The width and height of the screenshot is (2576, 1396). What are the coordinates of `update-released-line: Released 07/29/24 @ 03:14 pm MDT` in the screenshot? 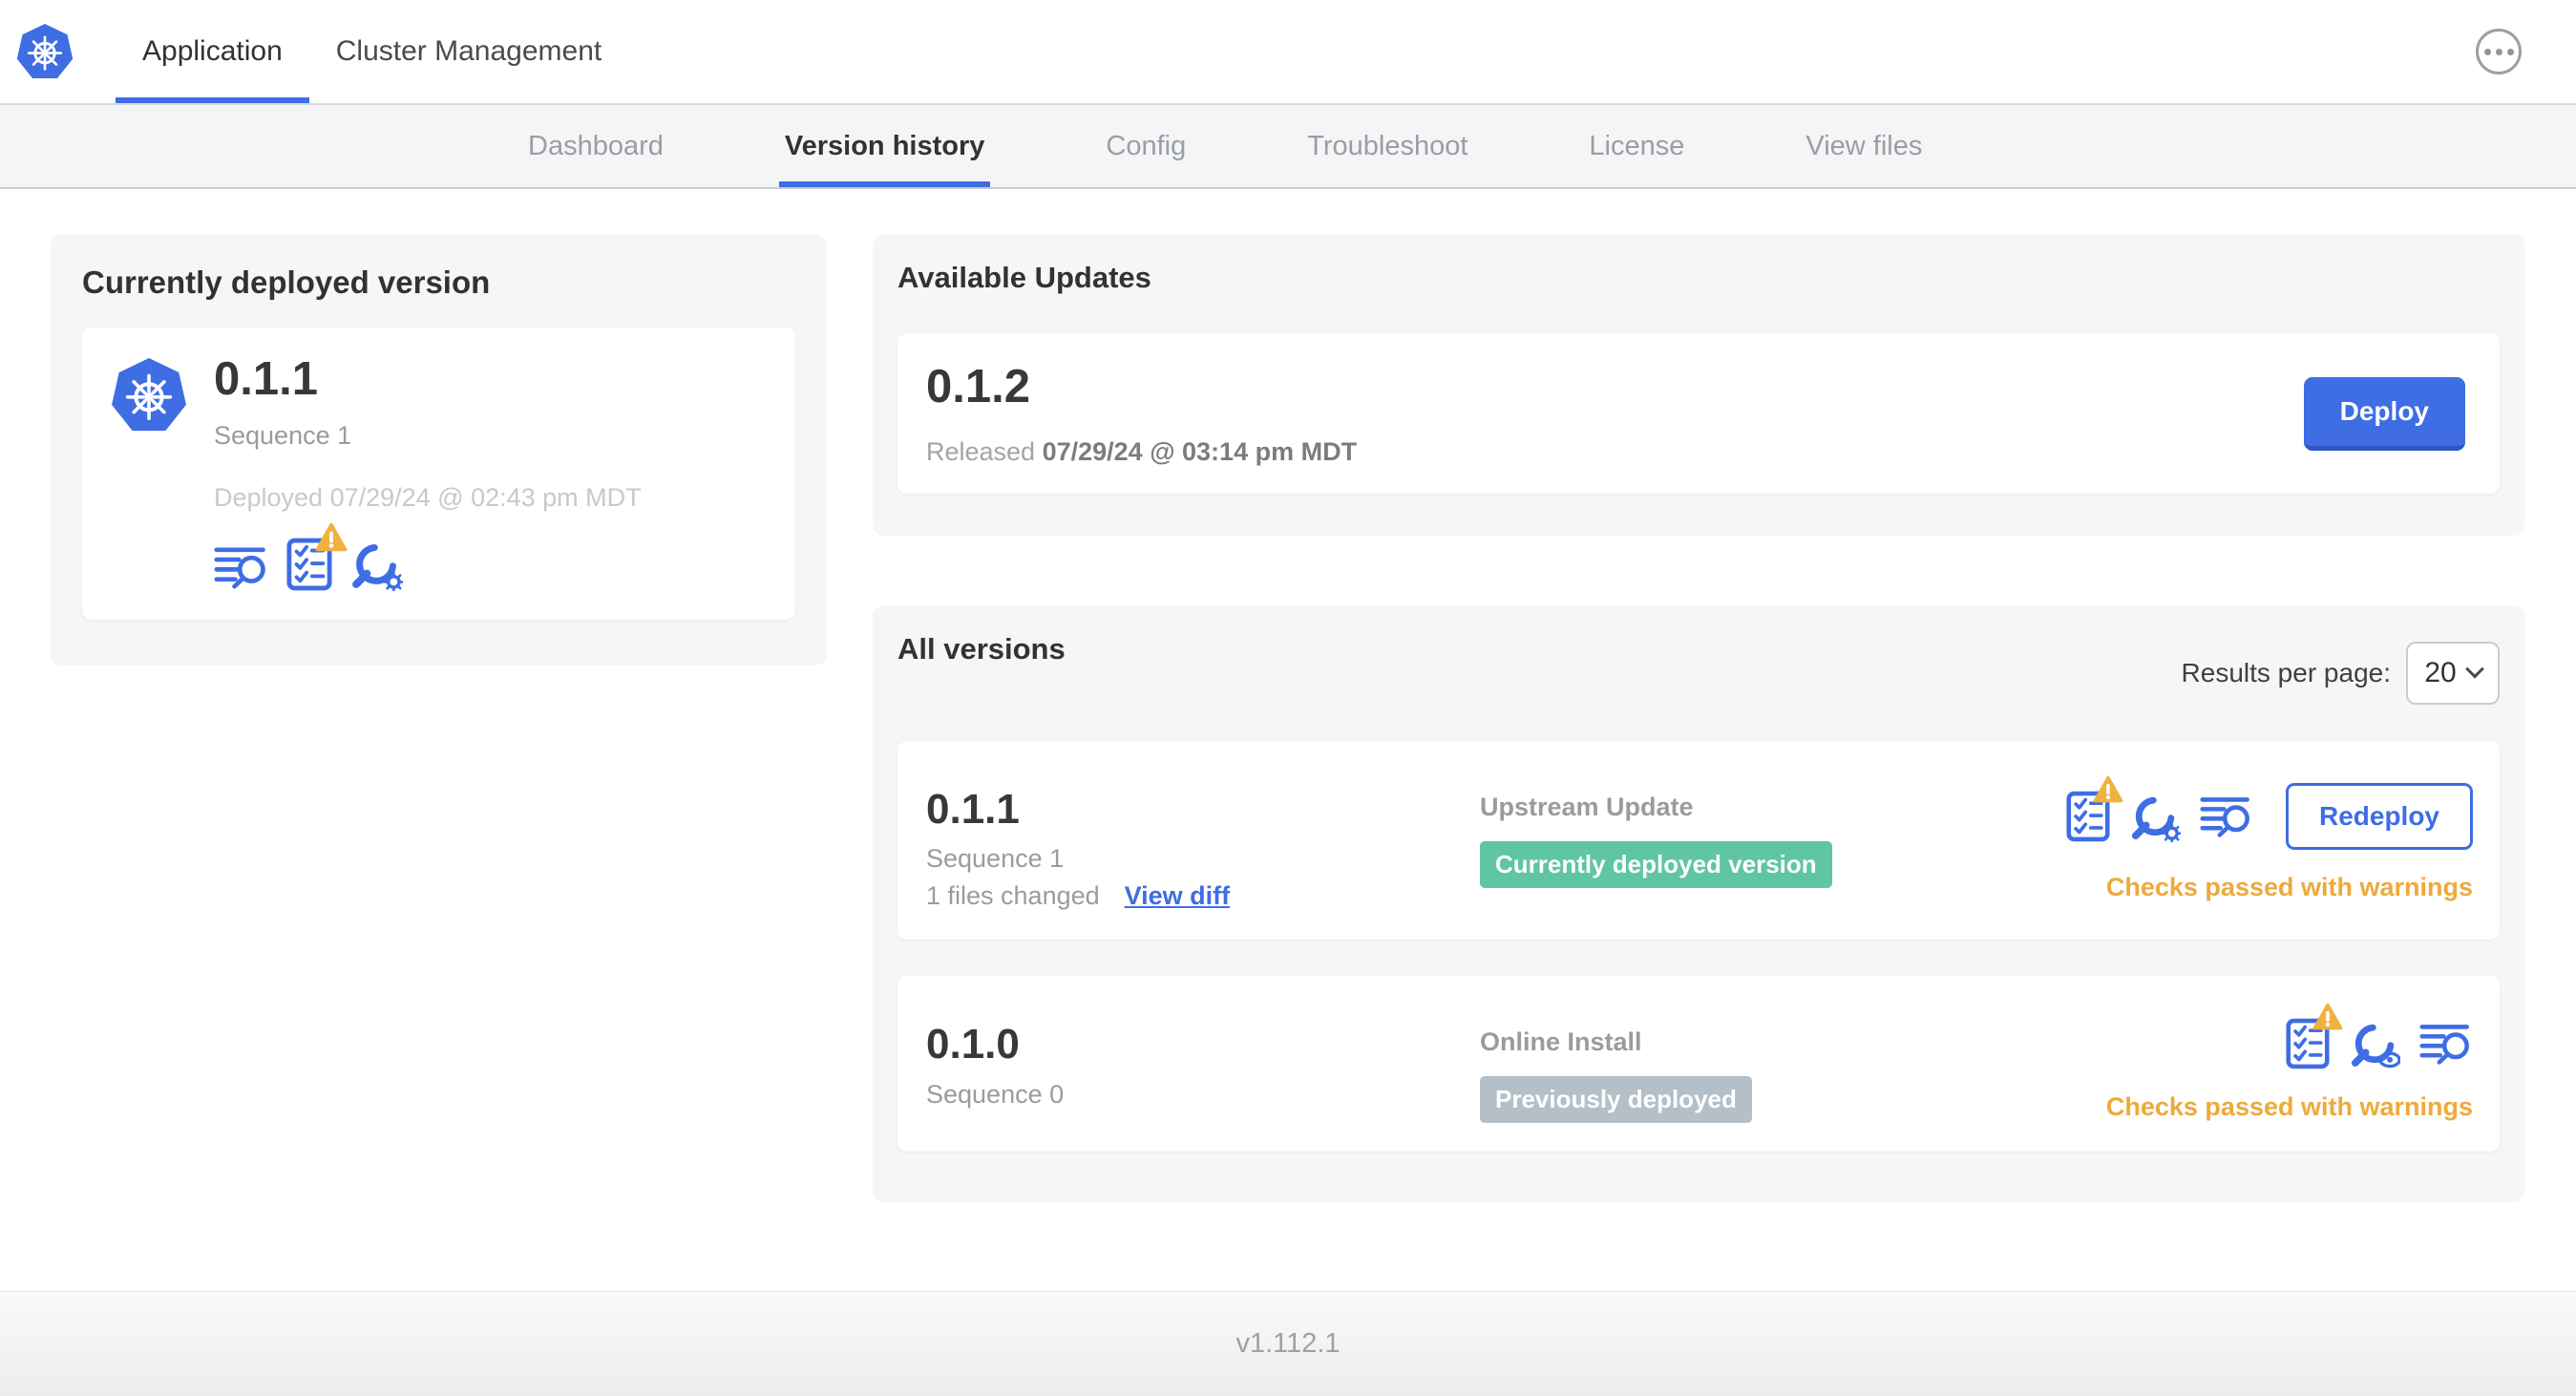 It's located at (1142, 451).